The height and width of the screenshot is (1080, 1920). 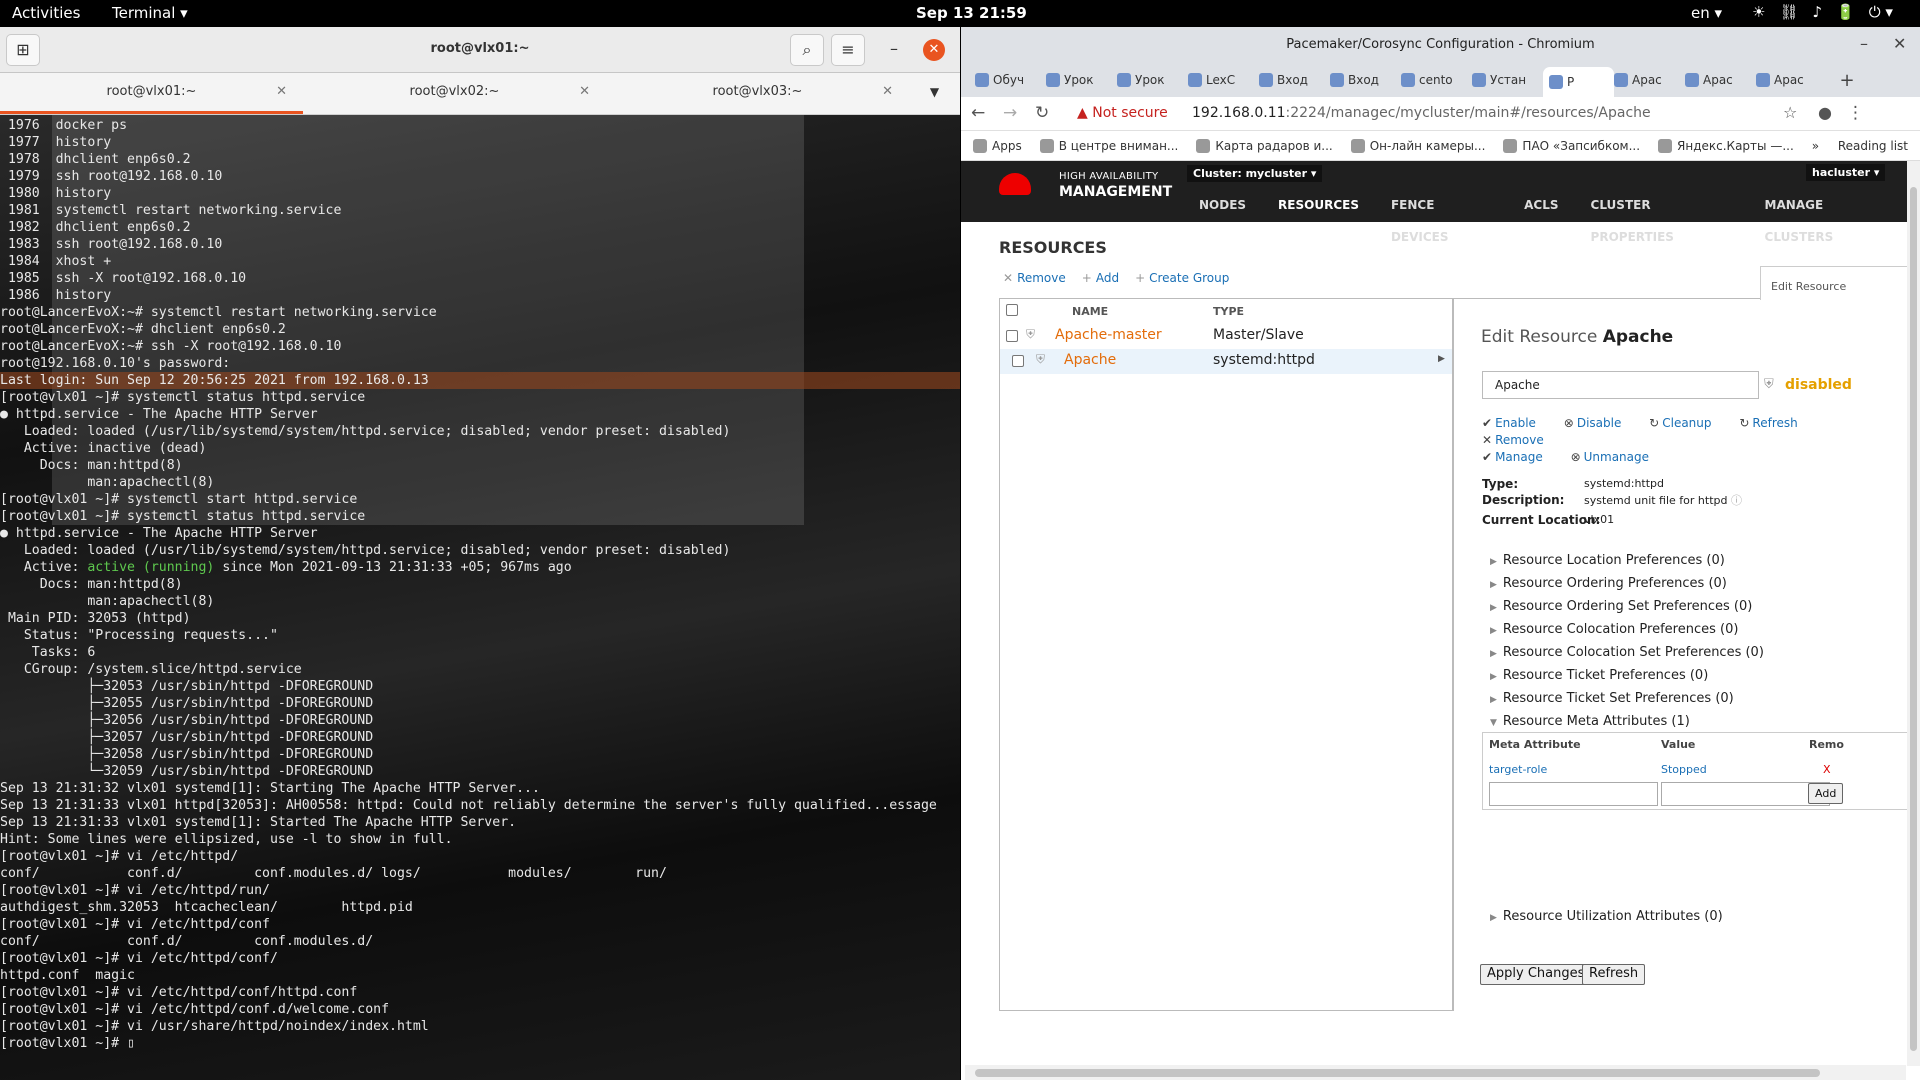 What do you see at coordinates (1621, 606) in the screenshot?
I see `pref-ordering-set: ▶ Resource Ordering Set Preferences (0)` at bounding box center [1621, 606].